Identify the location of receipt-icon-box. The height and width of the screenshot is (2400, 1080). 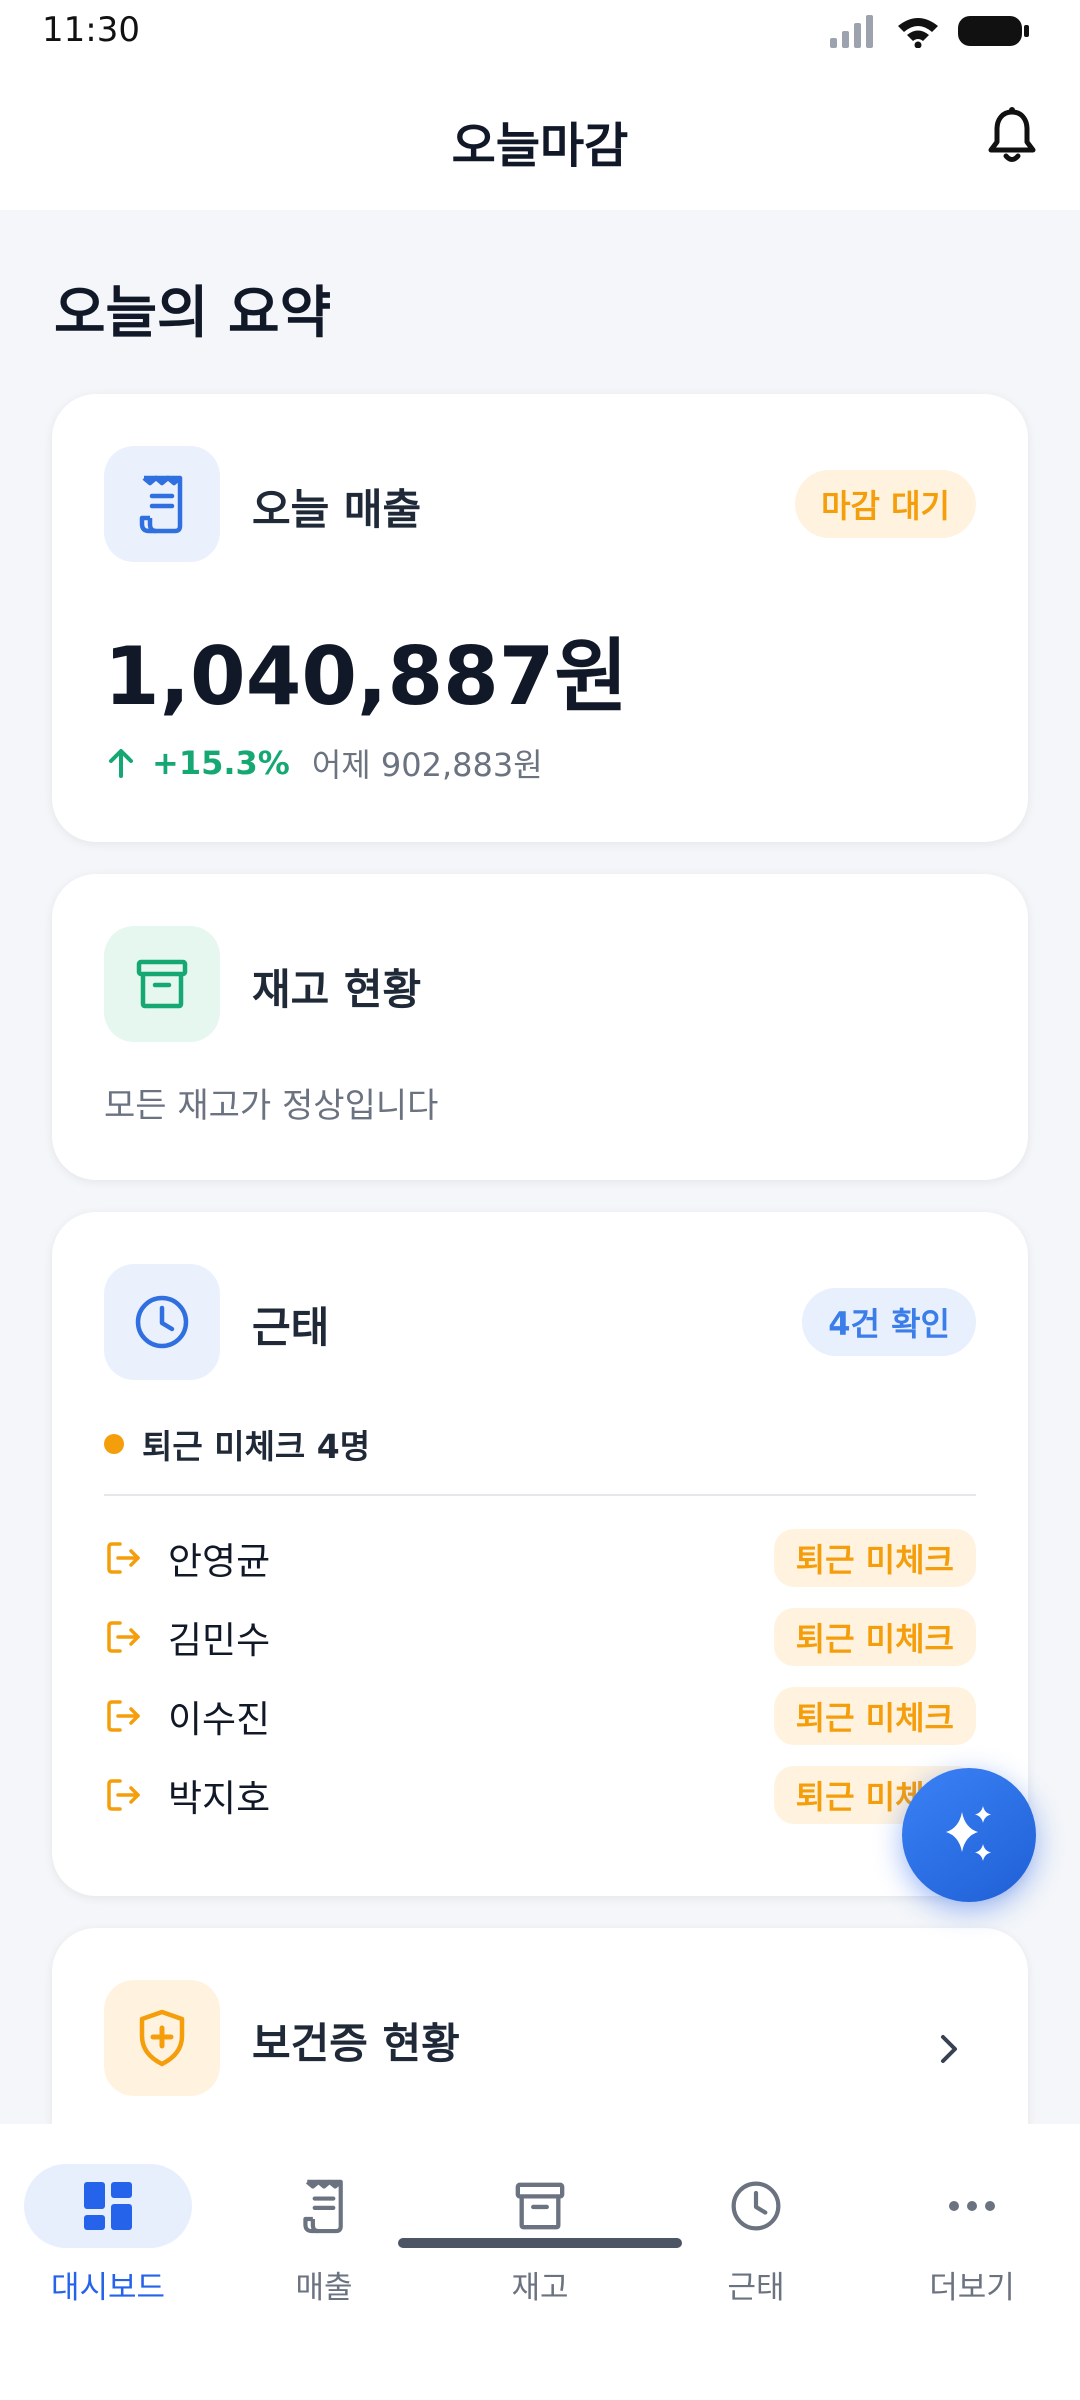
(162, 504).